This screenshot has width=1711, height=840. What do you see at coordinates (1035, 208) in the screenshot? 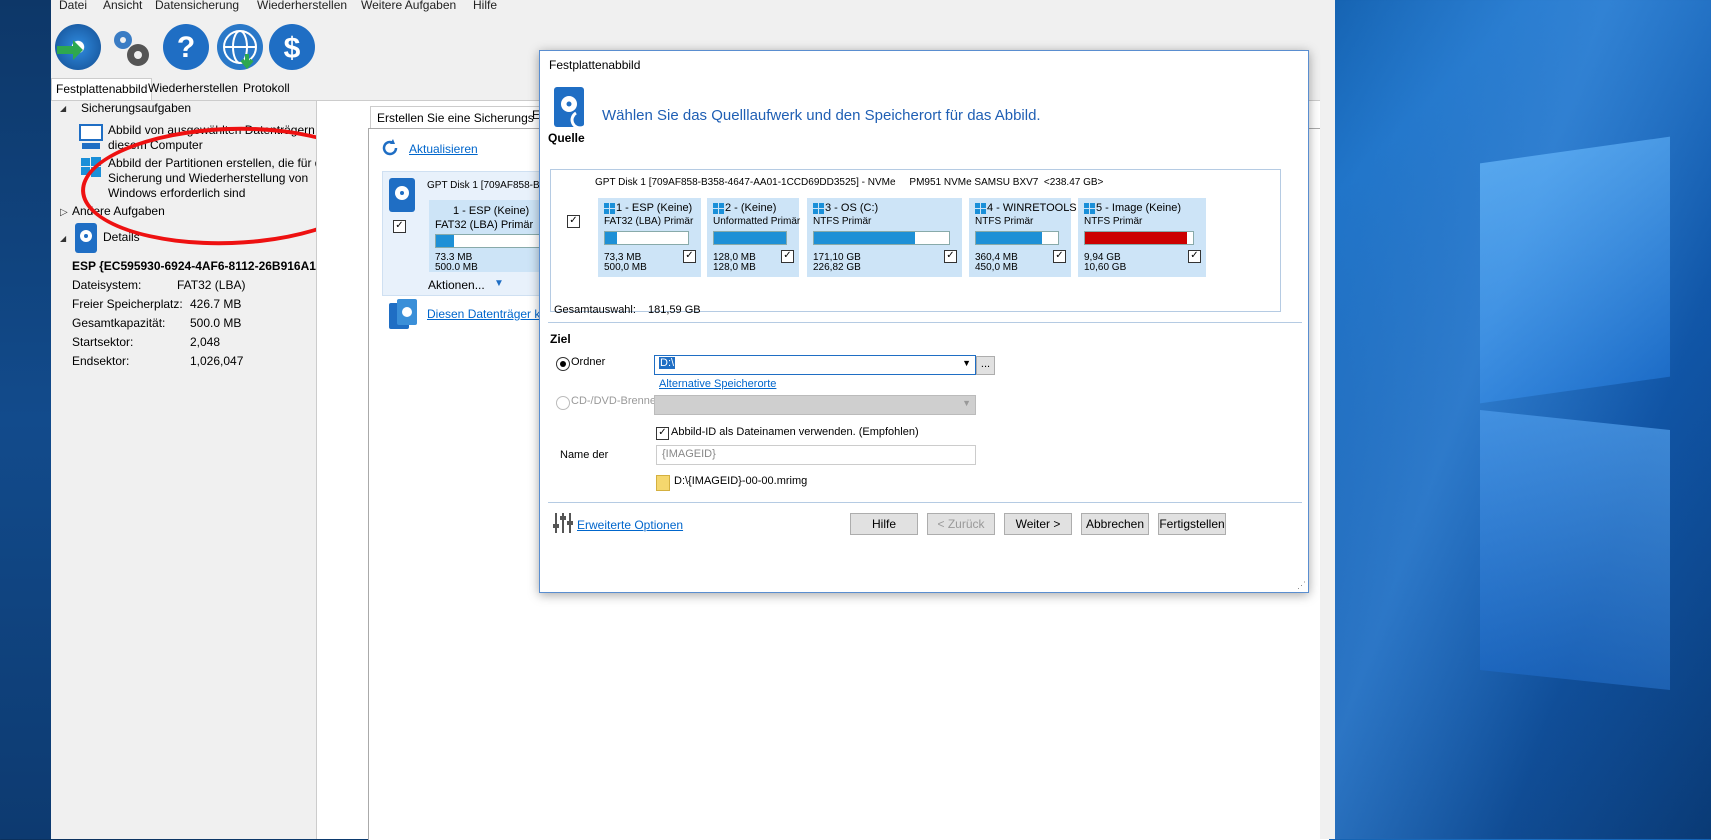
I see `partition-title: 4 - WINRETOOLS (` at bounding box center [1035, 208].